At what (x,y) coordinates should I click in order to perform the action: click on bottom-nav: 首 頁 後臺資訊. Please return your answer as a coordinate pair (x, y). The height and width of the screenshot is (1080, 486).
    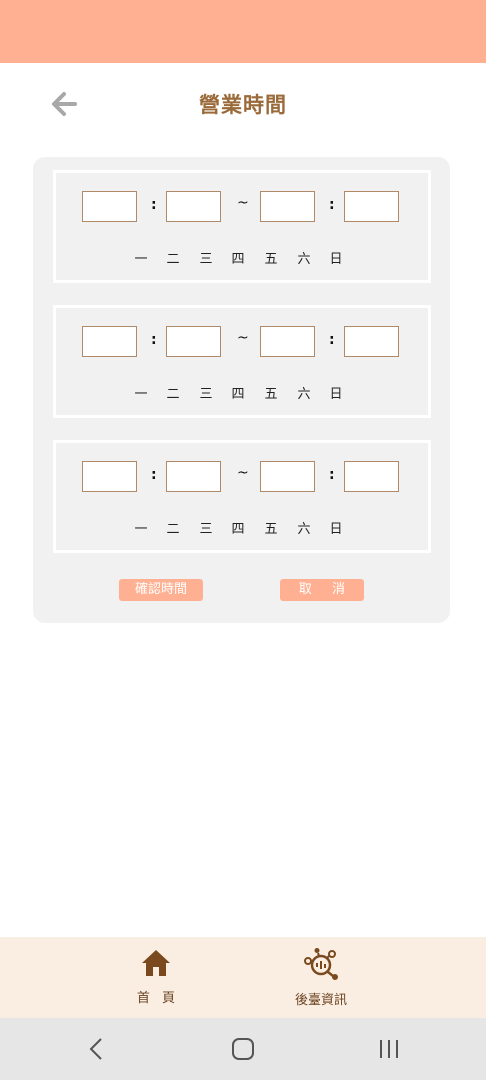
    Looking at the image, I should click on (243, 977).